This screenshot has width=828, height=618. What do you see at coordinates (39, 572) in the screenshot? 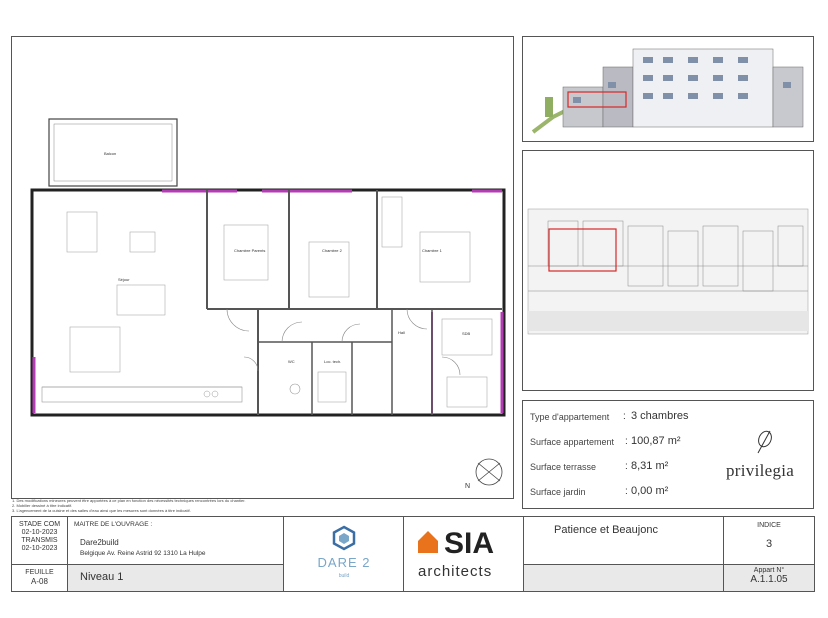
I see `feuille-label: FEUILLE` at bounding box center [39, 572].